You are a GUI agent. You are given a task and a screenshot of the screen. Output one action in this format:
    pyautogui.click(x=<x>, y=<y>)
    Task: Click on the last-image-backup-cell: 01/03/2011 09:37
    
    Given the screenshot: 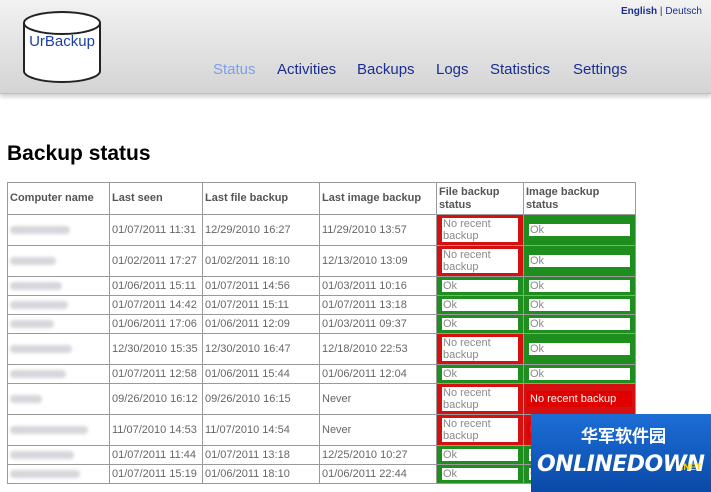 What is the action you would take?
    pyautogui.click(x=378, y=324)
    